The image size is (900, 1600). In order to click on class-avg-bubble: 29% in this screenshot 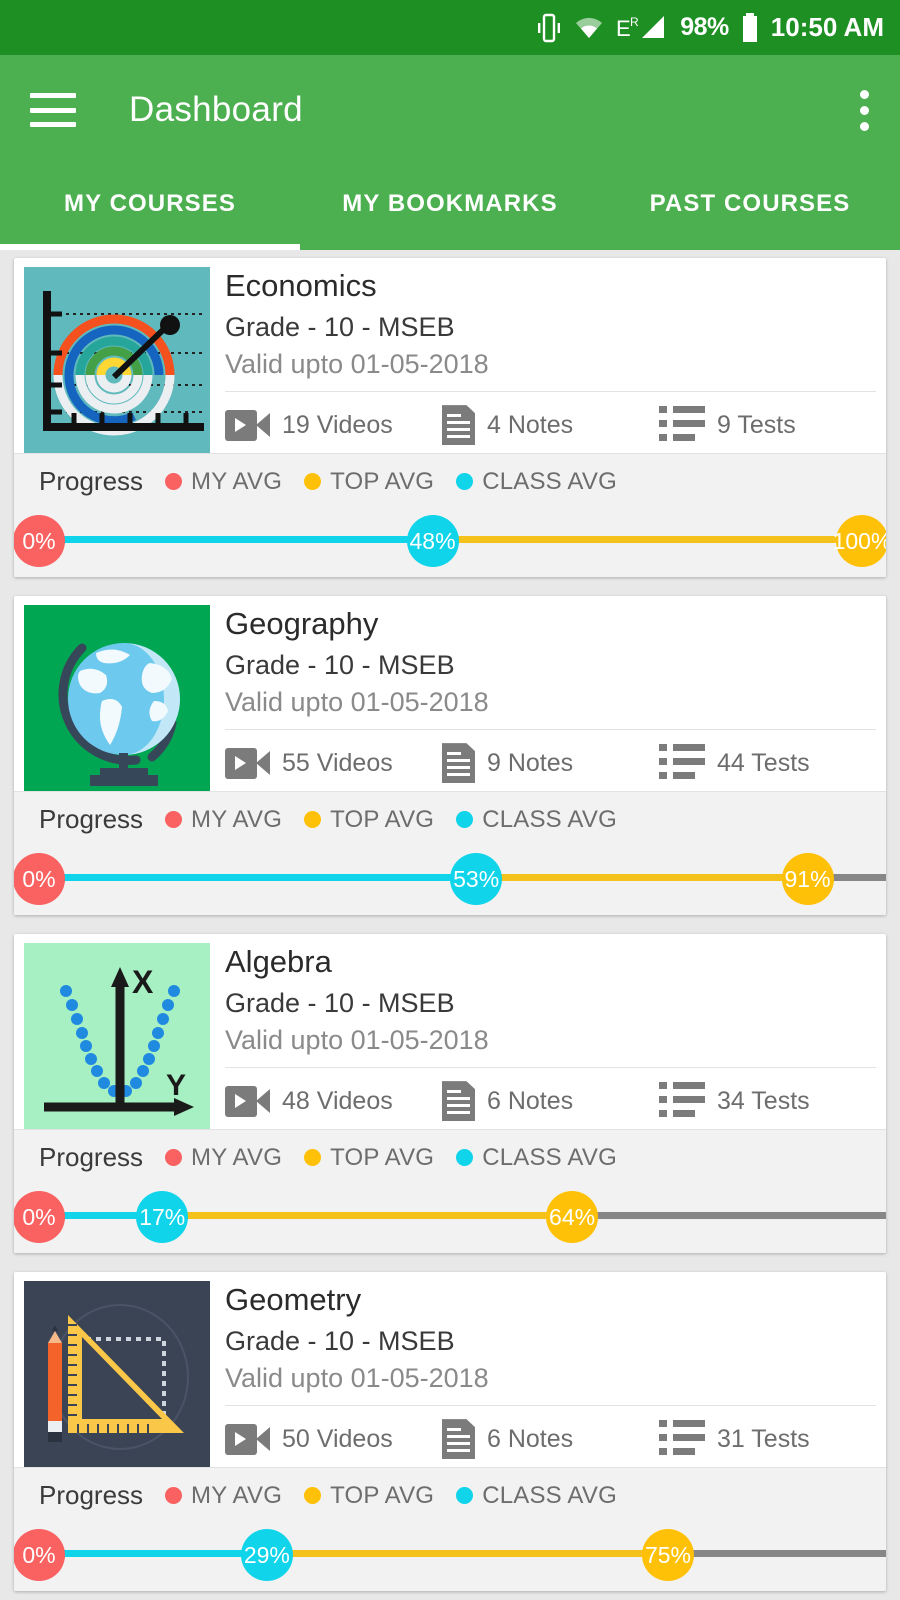, I will do `click(266, 1555)`.